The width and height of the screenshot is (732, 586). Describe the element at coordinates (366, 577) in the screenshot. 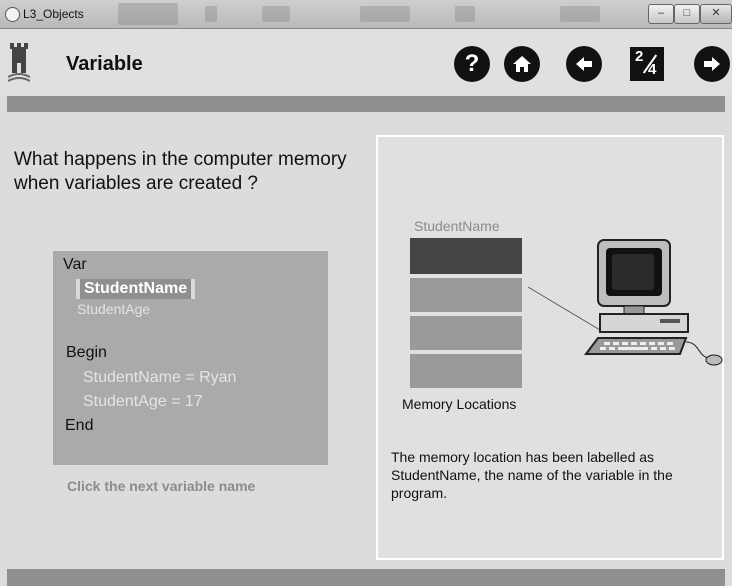

I see `footer-bar` at that location.